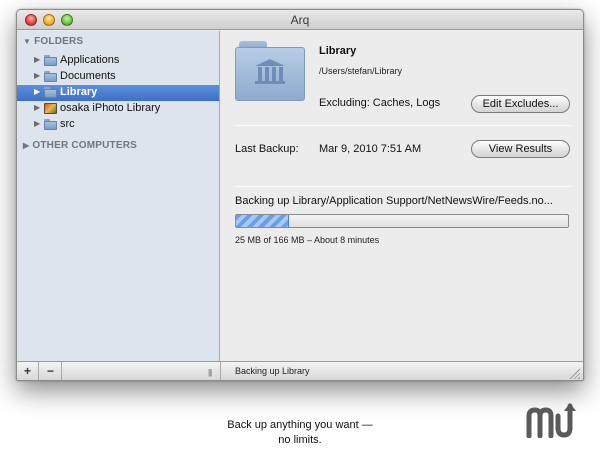  What do you see at coordinates (272, 371) in the screenshot?
I see `status-text: Backing up Library` at bounding box center [272, 371].